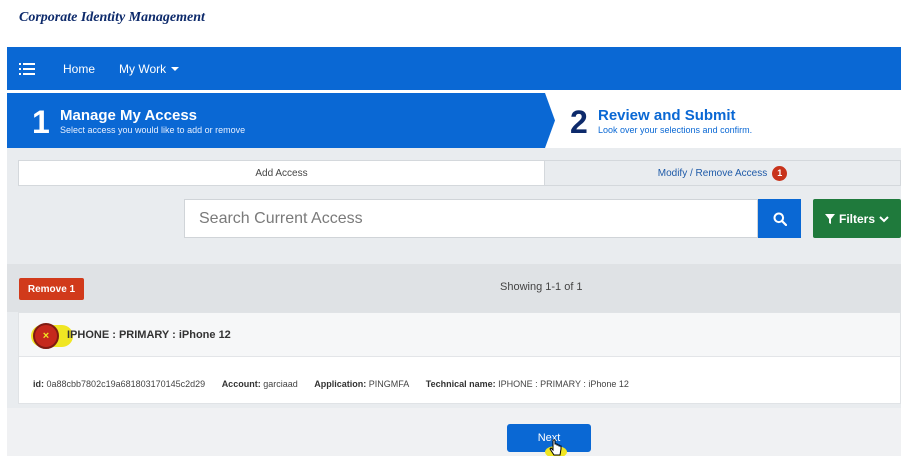  Describe the element at coordinates (389, 384) in the screenshot. I see `application-value: PINGMFA` at that location.